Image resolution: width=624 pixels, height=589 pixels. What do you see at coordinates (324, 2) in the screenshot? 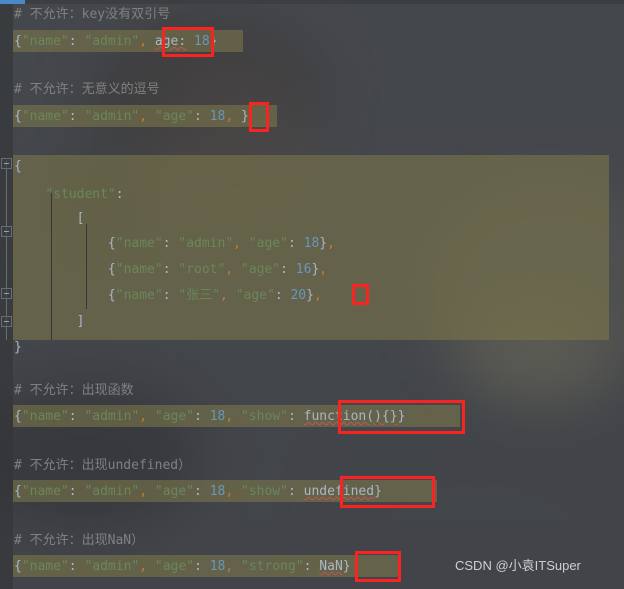
I see `top-strip` at bounding box center [324, 2].